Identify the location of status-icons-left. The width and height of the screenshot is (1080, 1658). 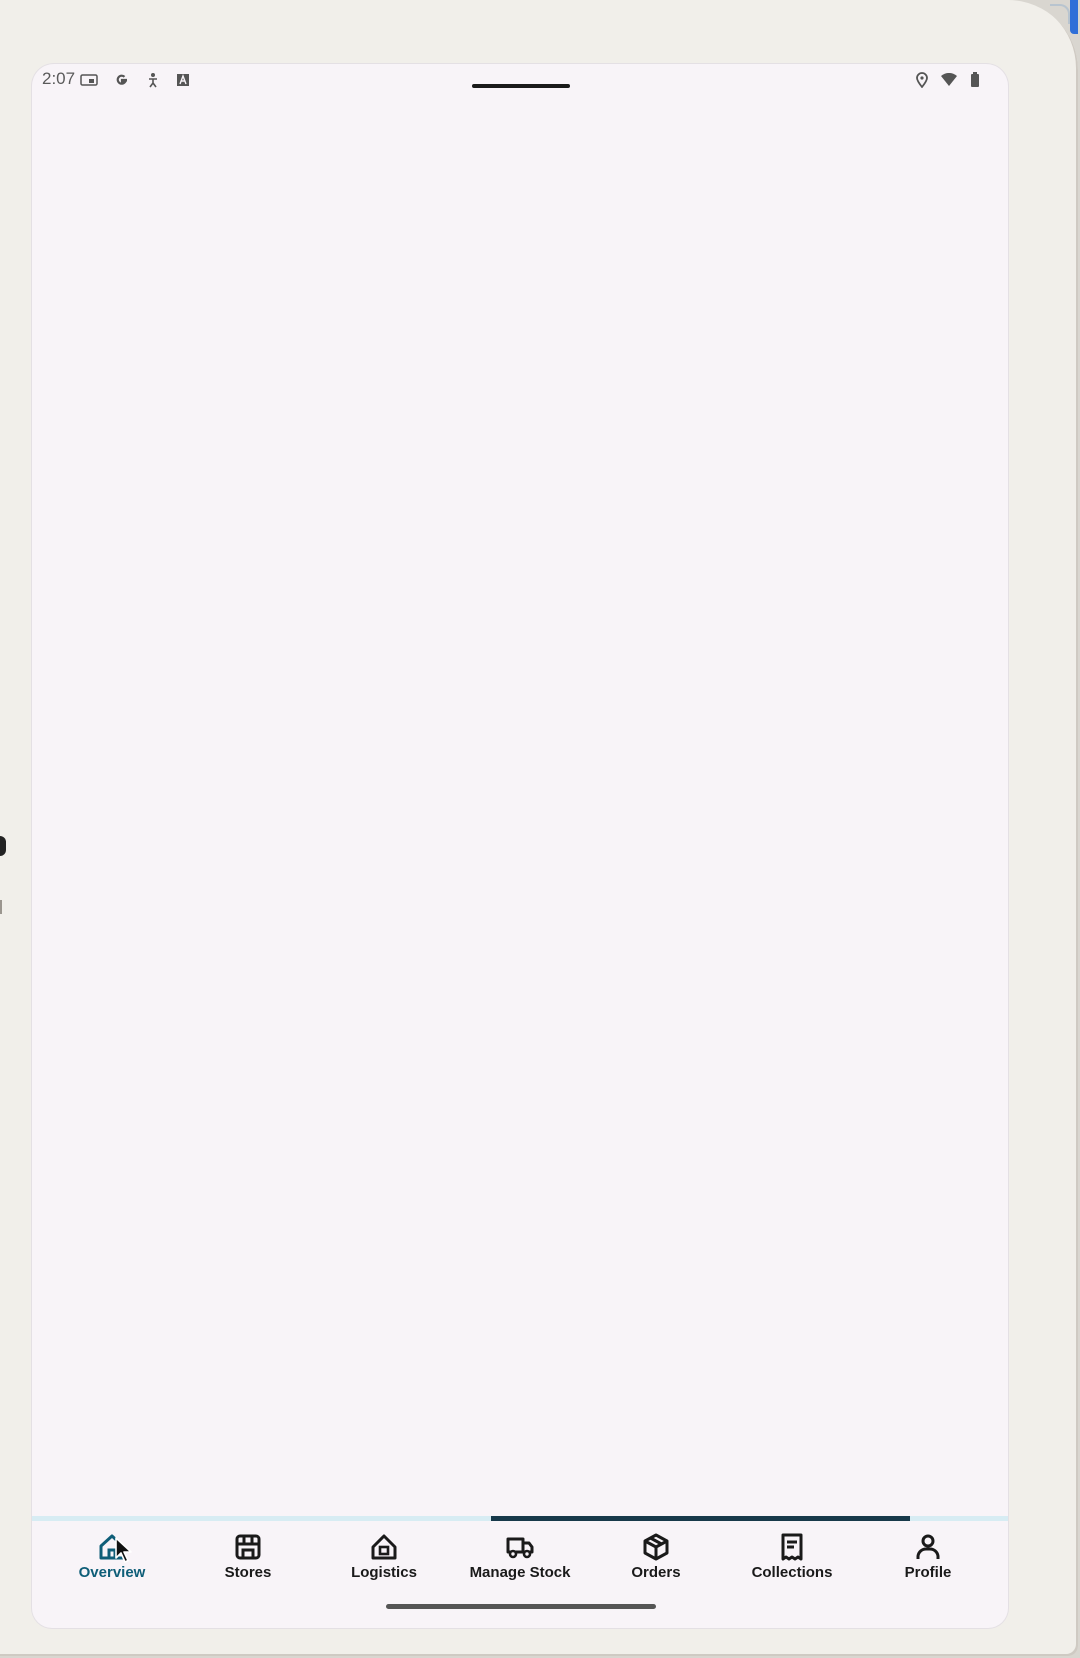
(135, 81).